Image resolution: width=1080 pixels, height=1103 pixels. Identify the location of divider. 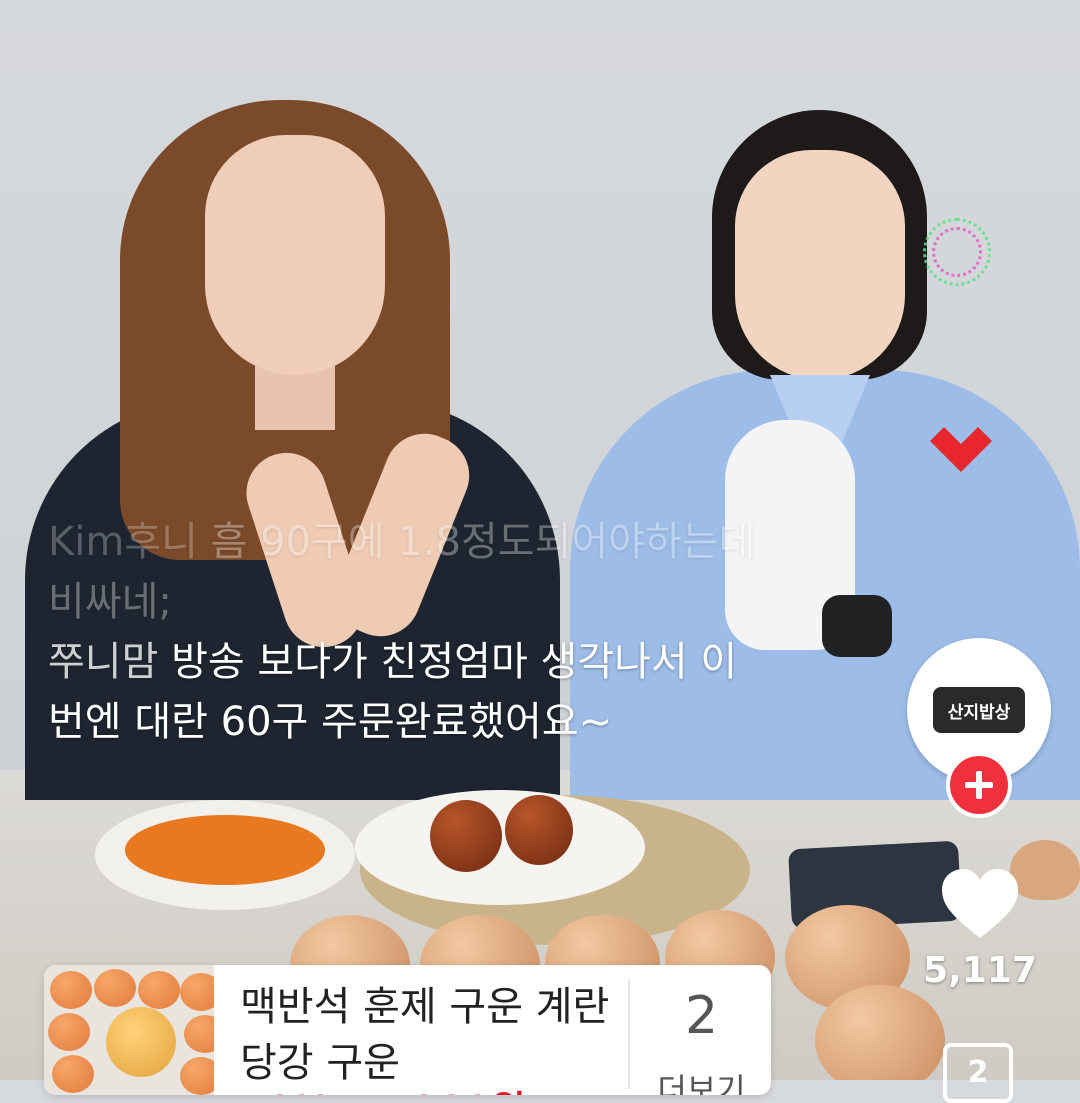
(629, 1034).